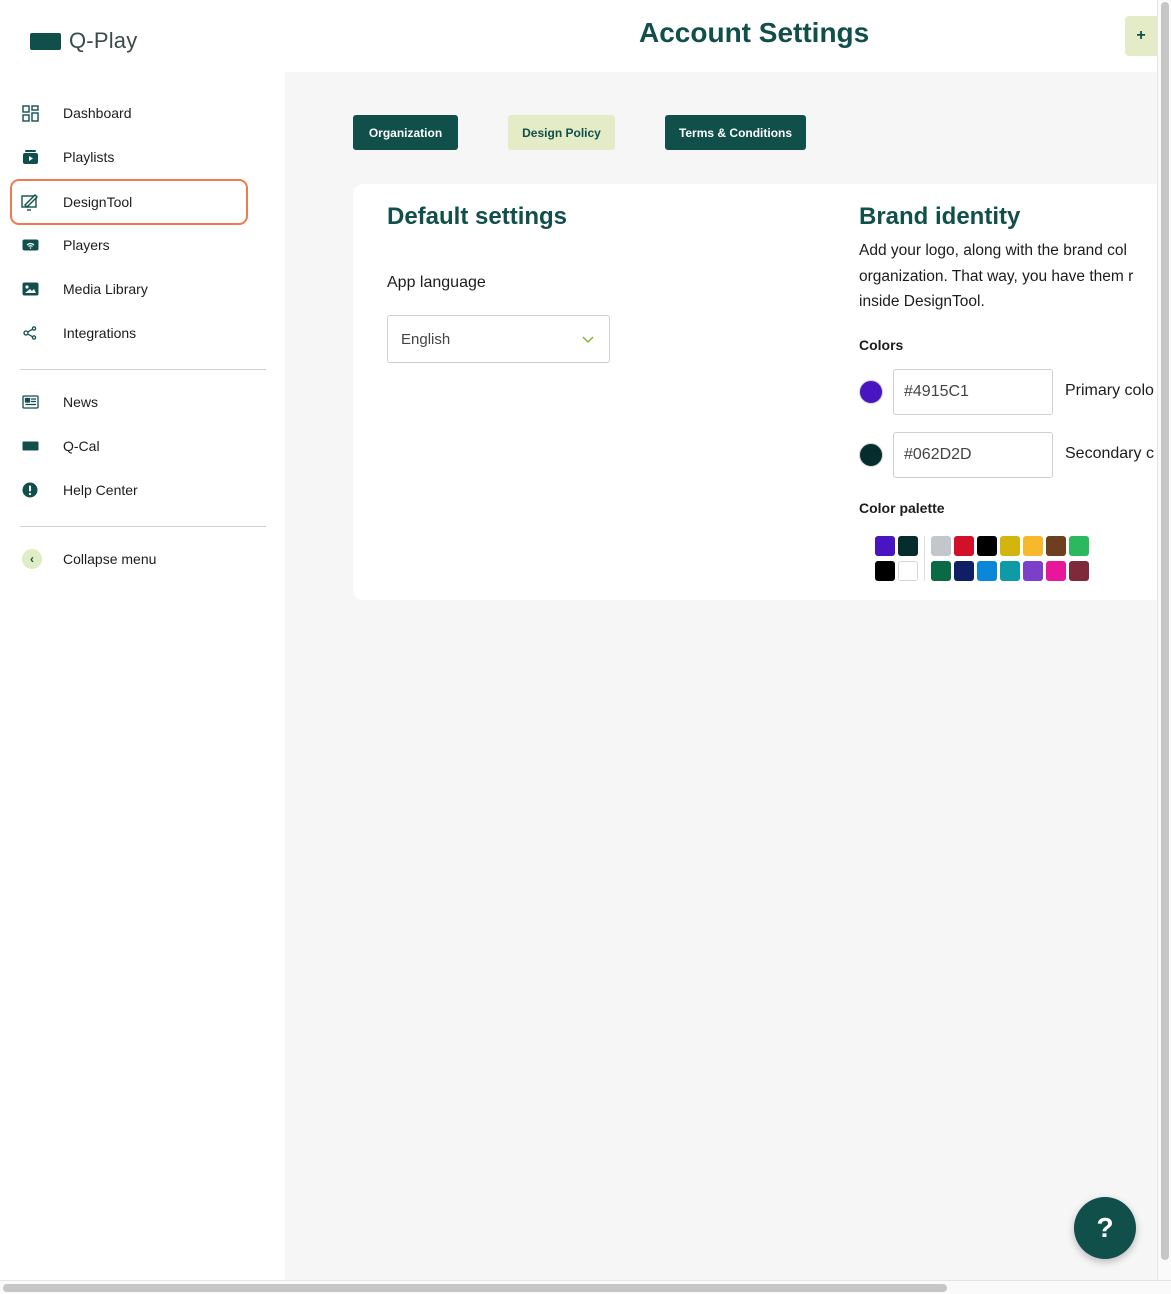  I want to click on sidebar-item-label: Q-Cal, so click(81, 446).